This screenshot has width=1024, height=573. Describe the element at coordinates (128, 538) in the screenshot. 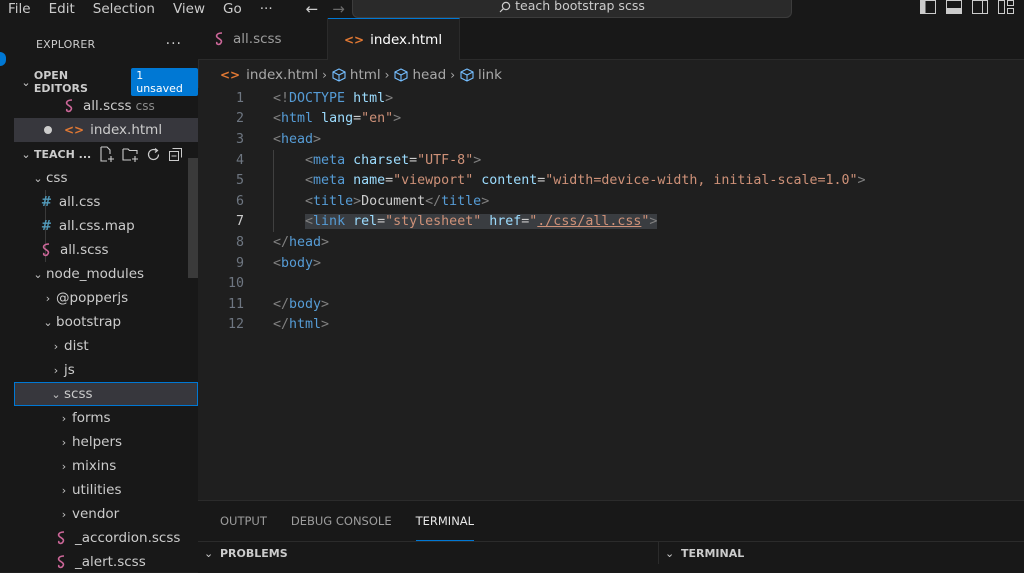

I see `tree-item-label: _accordion.scss` at that location.